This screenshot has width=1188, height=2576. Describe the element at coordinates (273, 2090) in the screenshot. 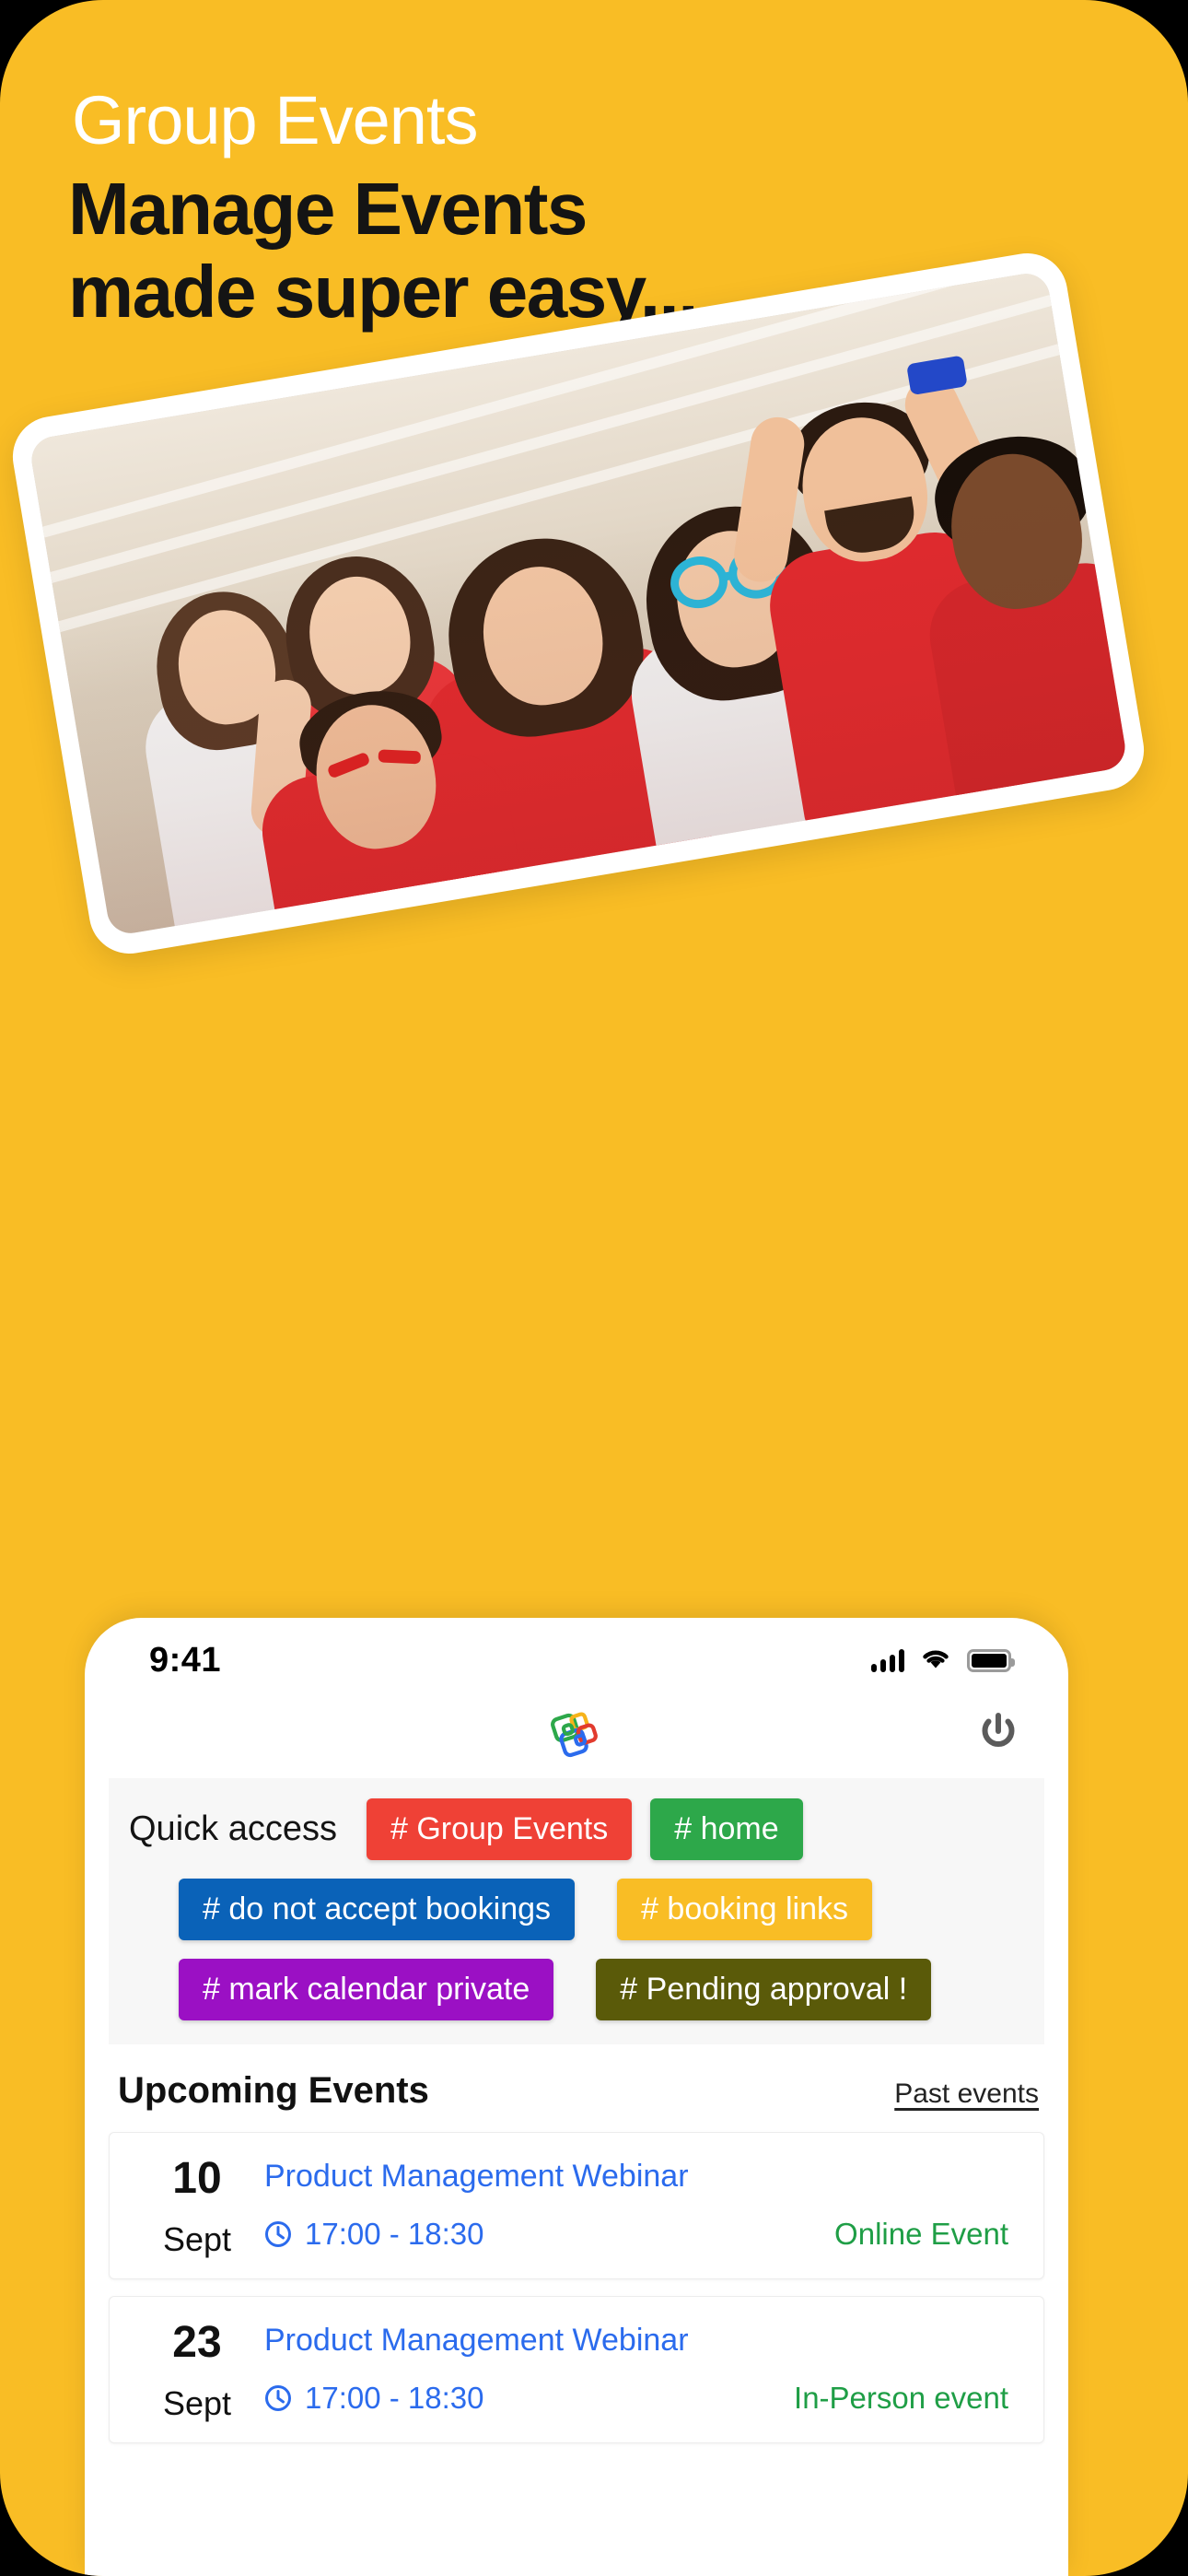

I see `events-title: Upcoming Events` at that location.